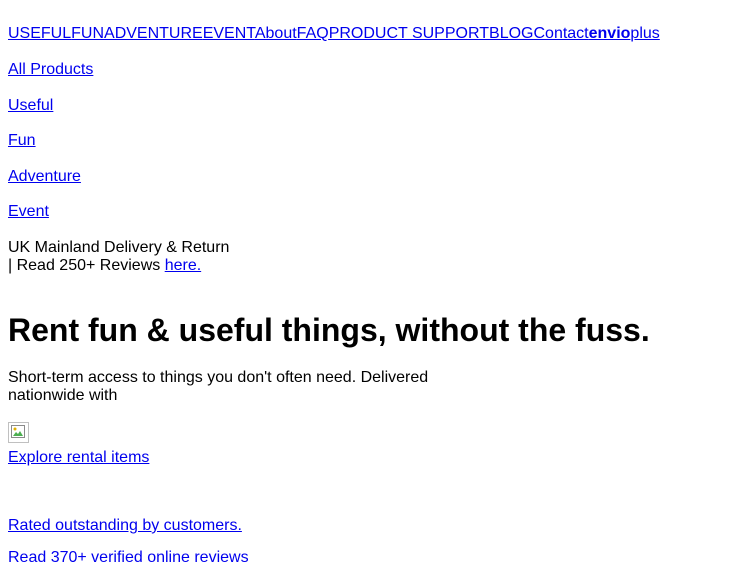 This screenshot has height=563, width=750. I want to click on nav-link-adventure: ADVENTURE, so click(153, 33).